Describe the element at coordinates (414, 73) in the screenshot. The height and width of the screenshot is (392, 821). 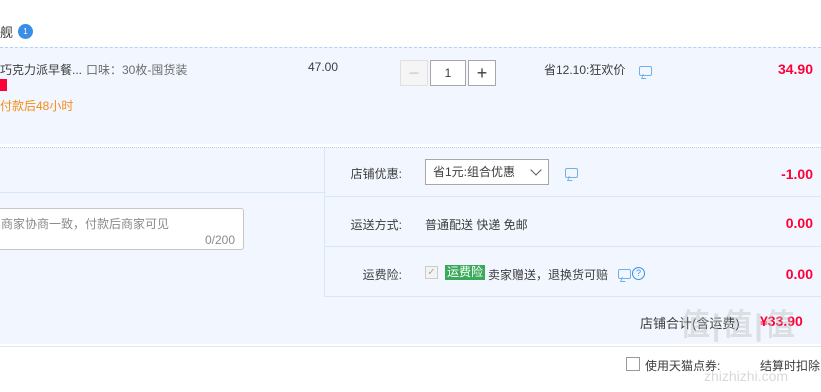
I see `qty-decrease-button: −` at that location.